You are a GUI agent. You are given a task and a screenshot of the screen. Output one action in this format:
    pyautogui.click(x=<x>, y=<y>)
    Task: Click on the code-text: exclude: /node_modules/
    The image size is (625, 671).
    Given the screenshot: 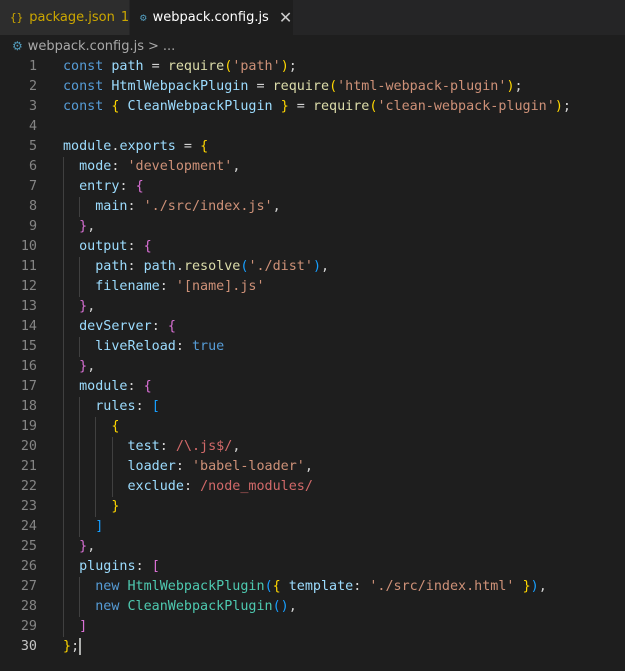 What is the action you would take?
    pyautogui.click(x=188, y=487)
    